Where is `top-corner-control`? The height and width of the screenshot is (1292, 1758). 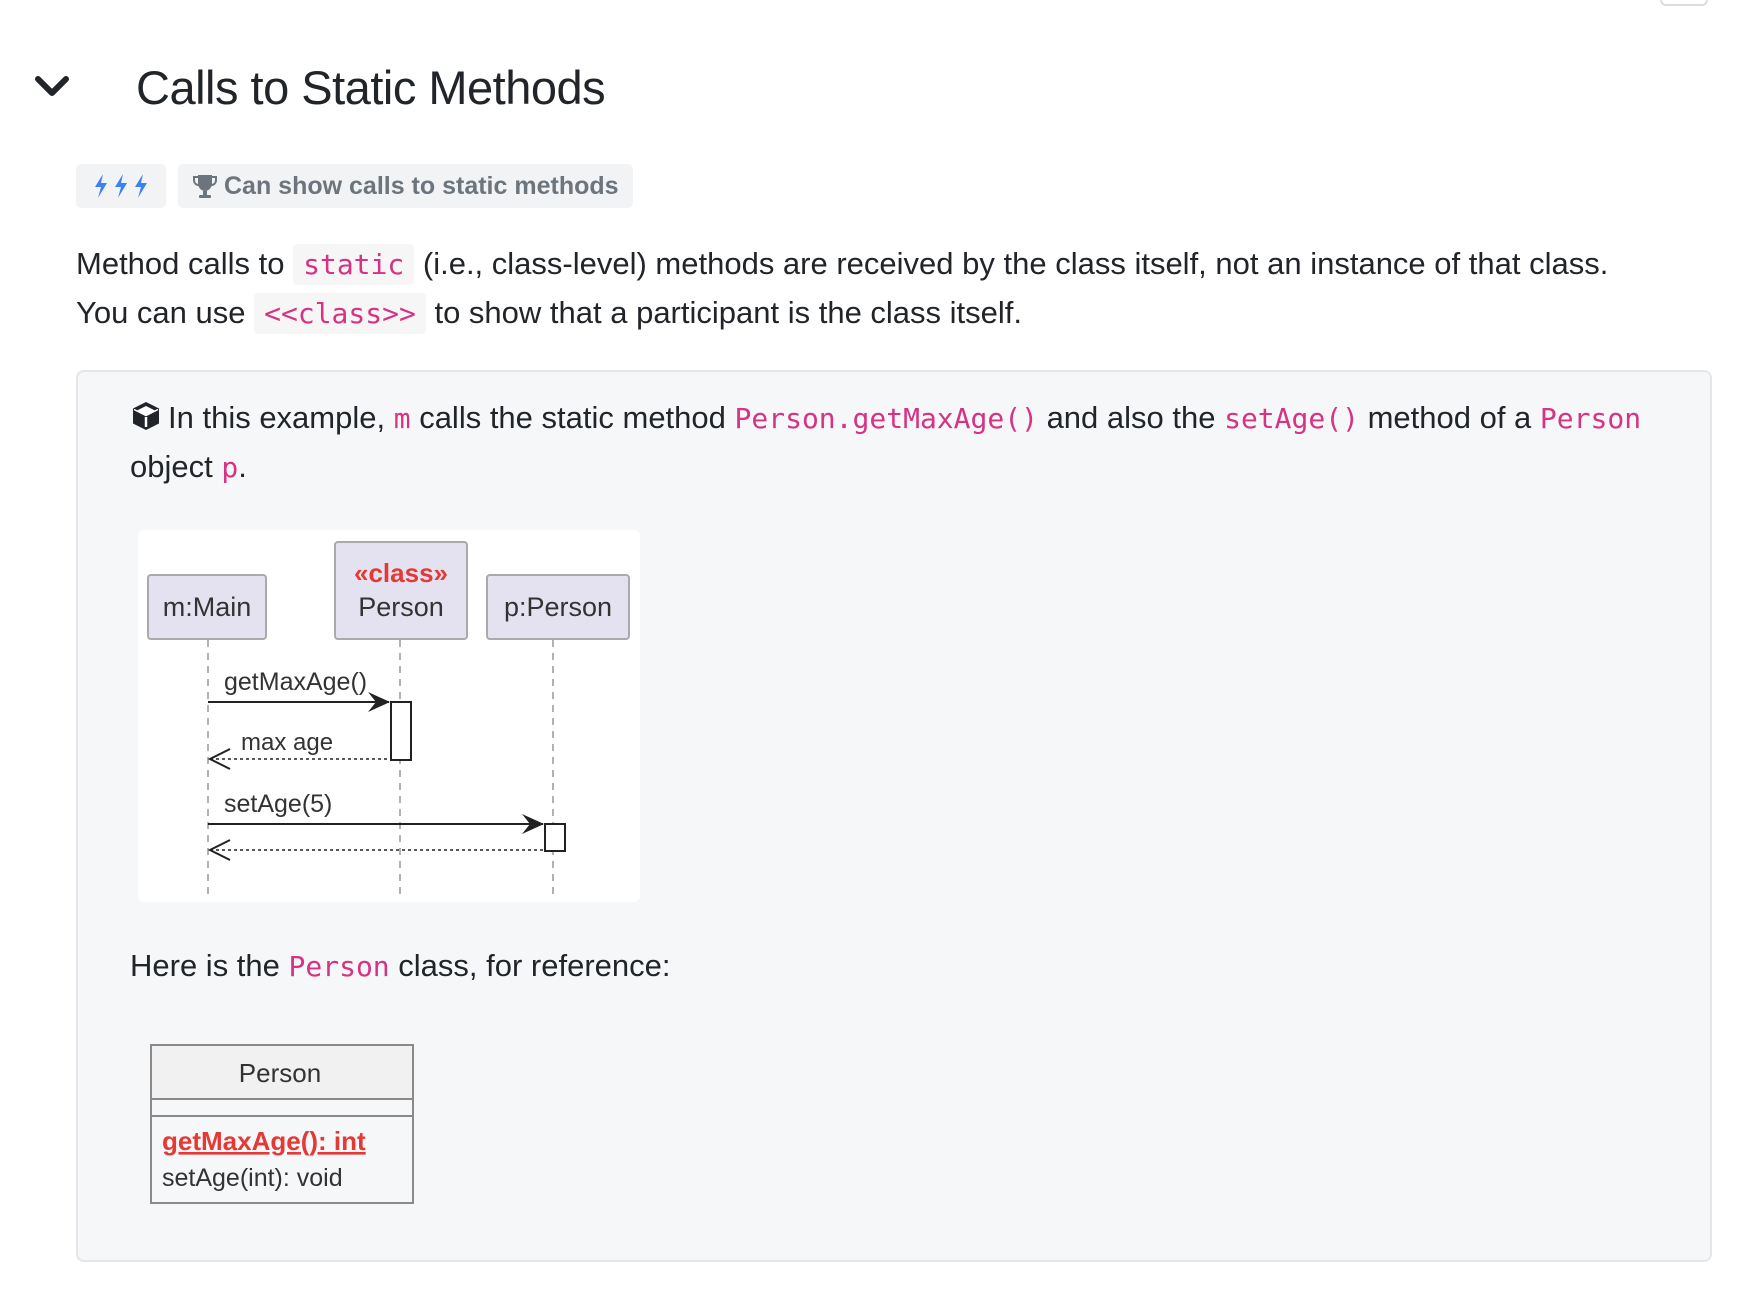
top-corner-control is located at coordinates (1684, 3).